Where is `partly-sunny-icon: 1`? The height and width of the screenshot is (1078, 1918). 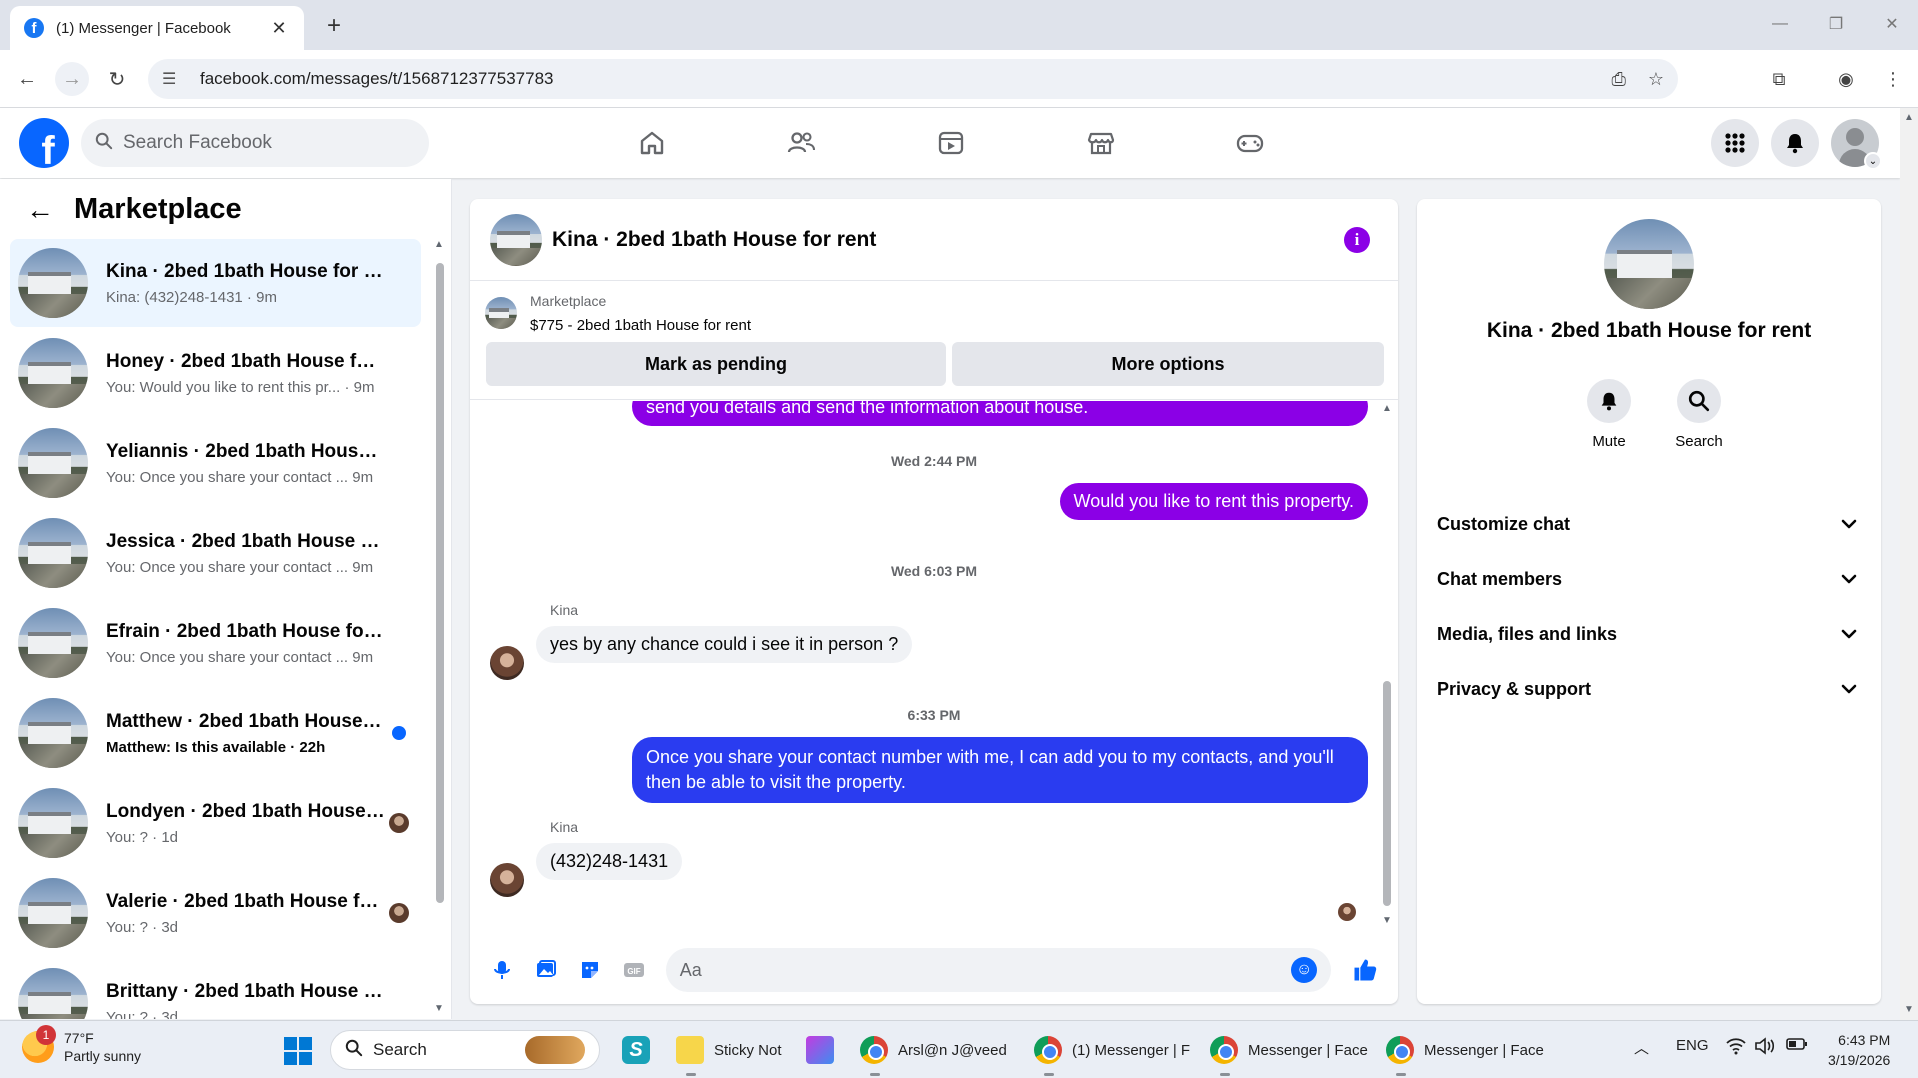 partly-sunny-icon: 1 is located at coordinates (39, 1044).